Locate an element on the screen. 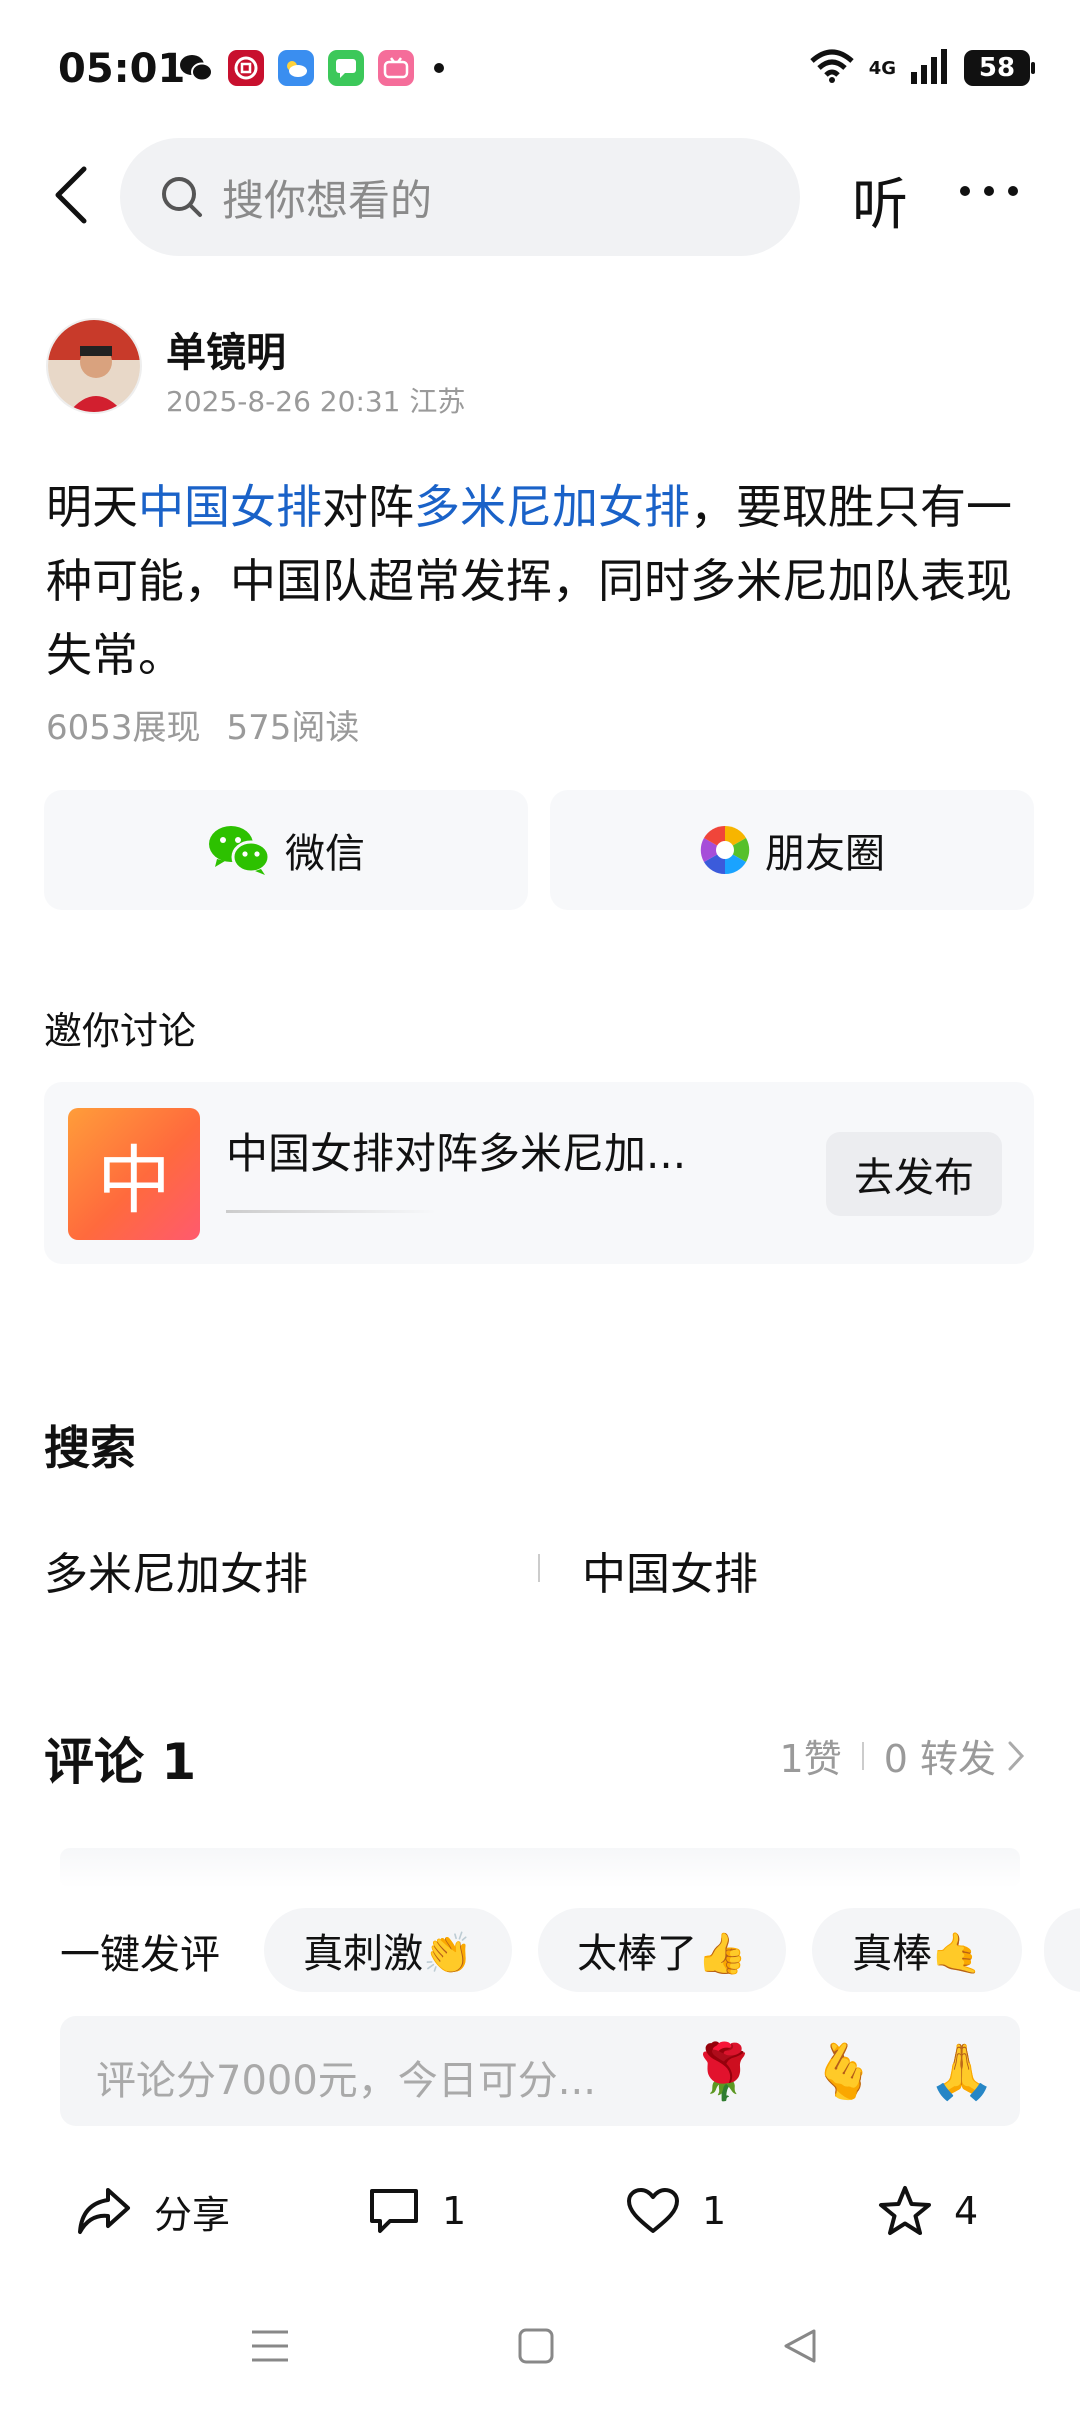 The width and height of the screenshot is (1080, 2412). notification-icons is located at coordinates (311, 68).